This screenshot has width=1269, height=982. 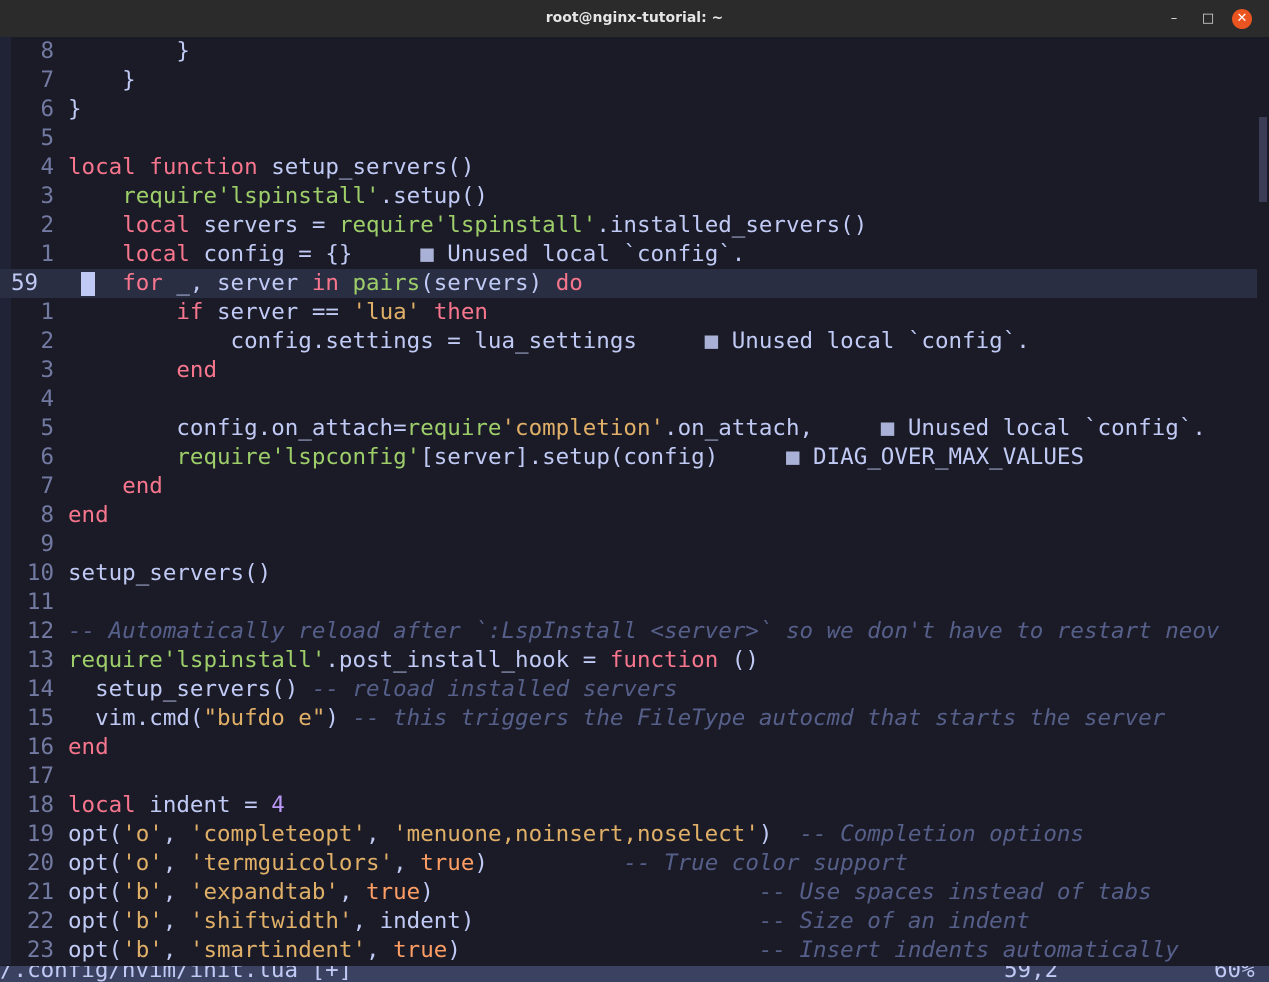 What do you see at coordinates (47, 370) in the screenshot?
I see `line-number: 3` at bounding box center [47, 370].